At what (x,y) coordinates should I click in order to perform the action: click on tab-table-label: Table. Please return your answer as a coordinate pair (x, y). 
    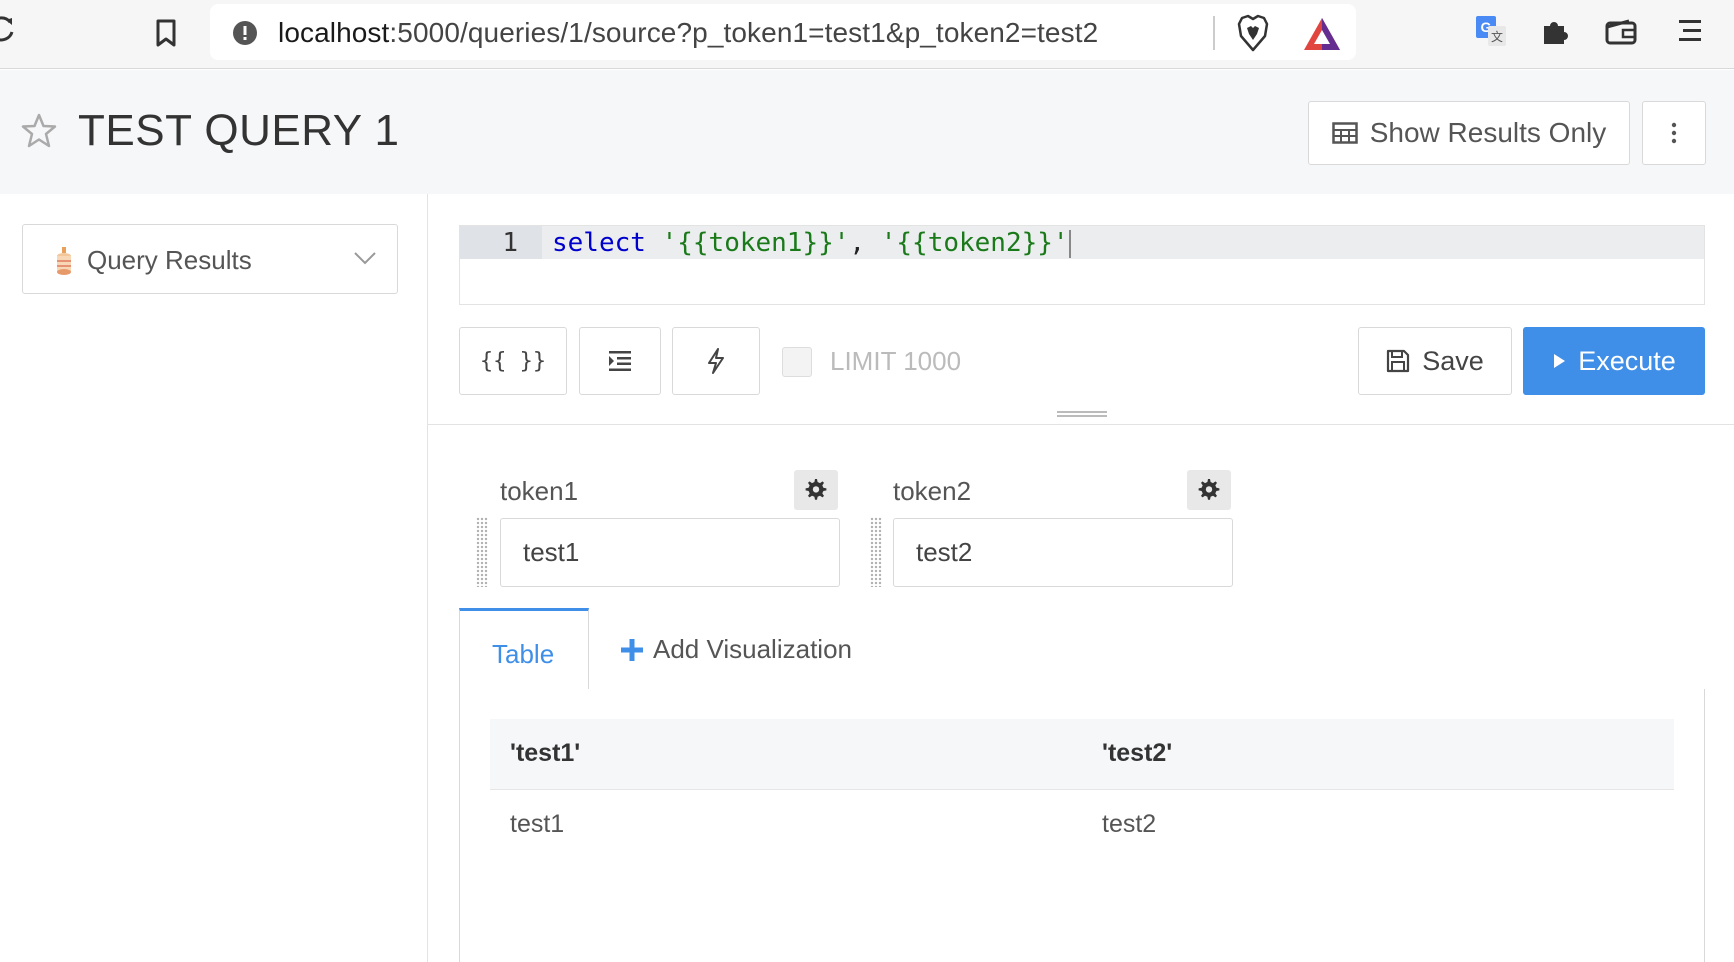
    Looking at the image, I should click on (523, 654).